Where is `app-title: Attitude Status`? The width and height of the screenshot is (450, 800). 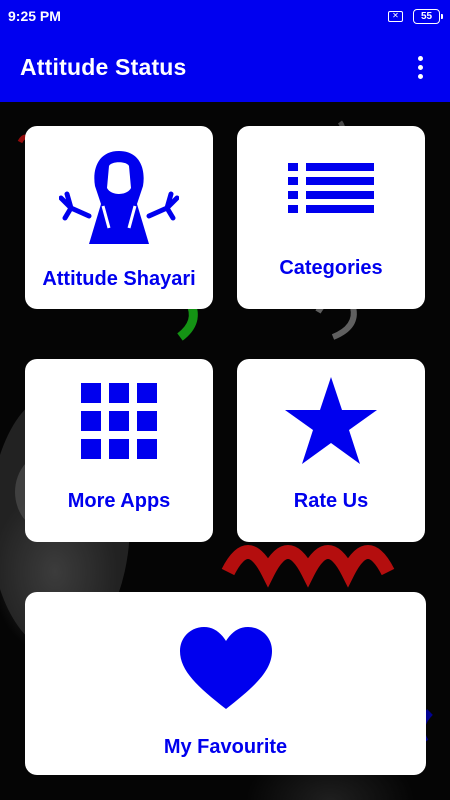 app-title: Attitude Status is located at coordinates (103, 66).